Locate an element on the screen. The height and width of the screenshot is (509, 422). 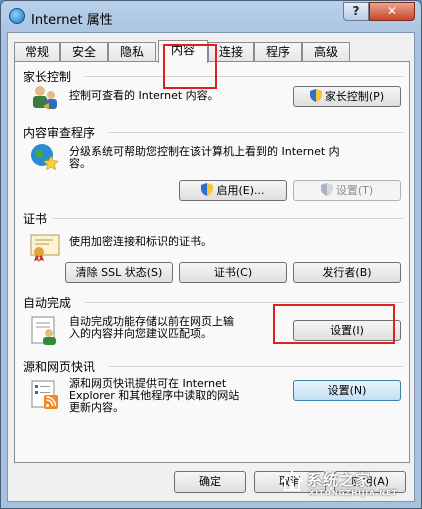
autocomplete-settings-button: 设置(I) is located at coordinates (347, 330).